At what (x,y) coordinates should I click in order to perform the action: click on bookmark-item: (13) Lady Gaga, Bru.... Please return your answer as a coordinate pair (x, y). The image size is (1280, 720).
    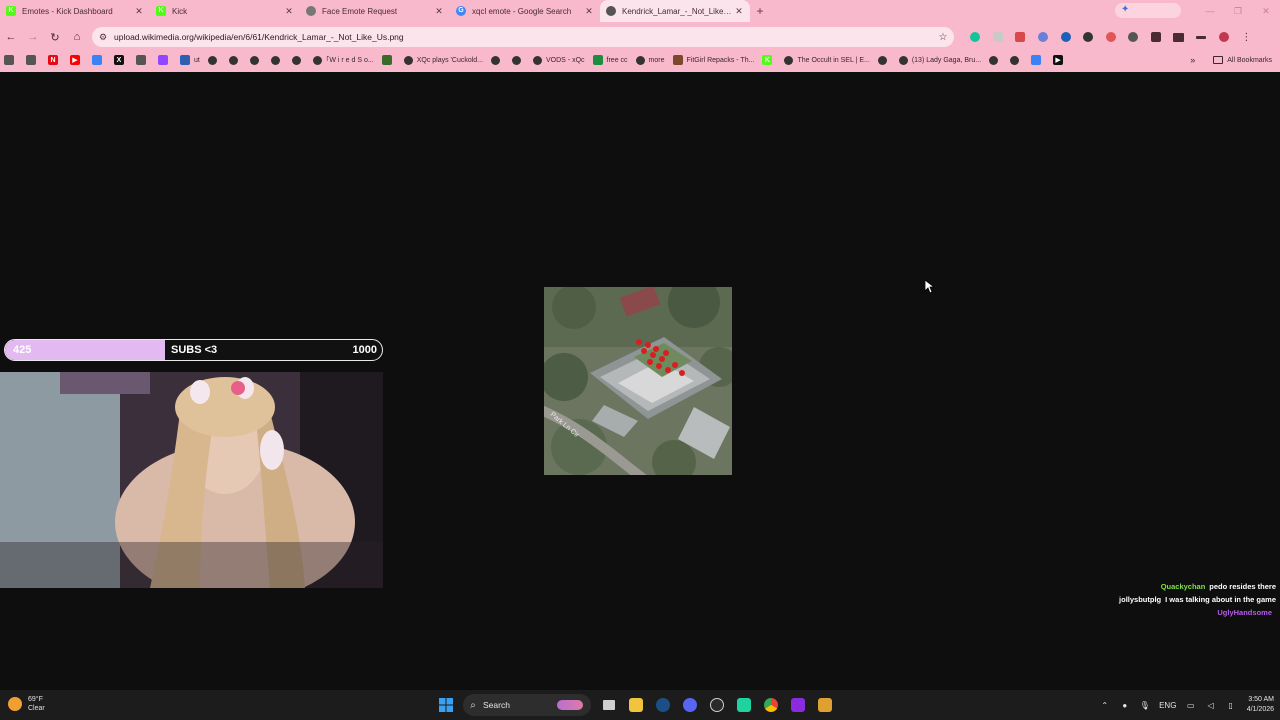
    Looking at the image, I should click on (938, 60).